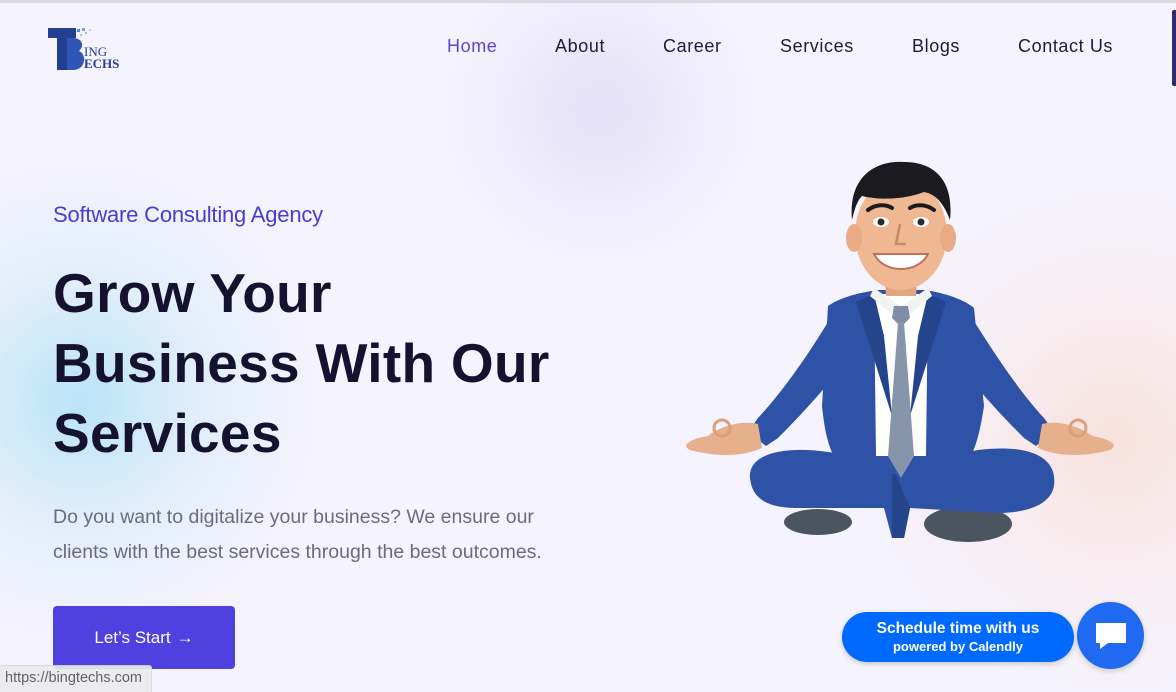 The image size is (1176, 692). I want to click on hero-tagline: Software Consulting Agency, so click(188, 214).